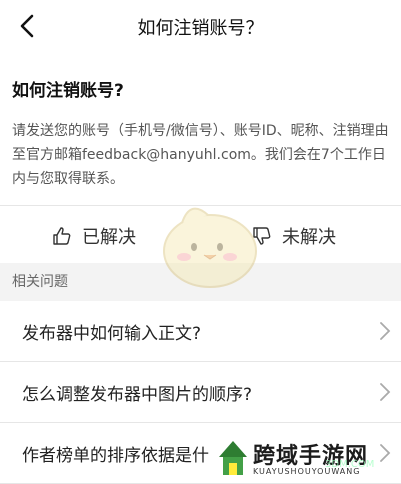 Image resolution: width=401 pixels, height=484 pixels. I want to click on related-item-label: 发布器中如何输入正文?, so click(112, 334).